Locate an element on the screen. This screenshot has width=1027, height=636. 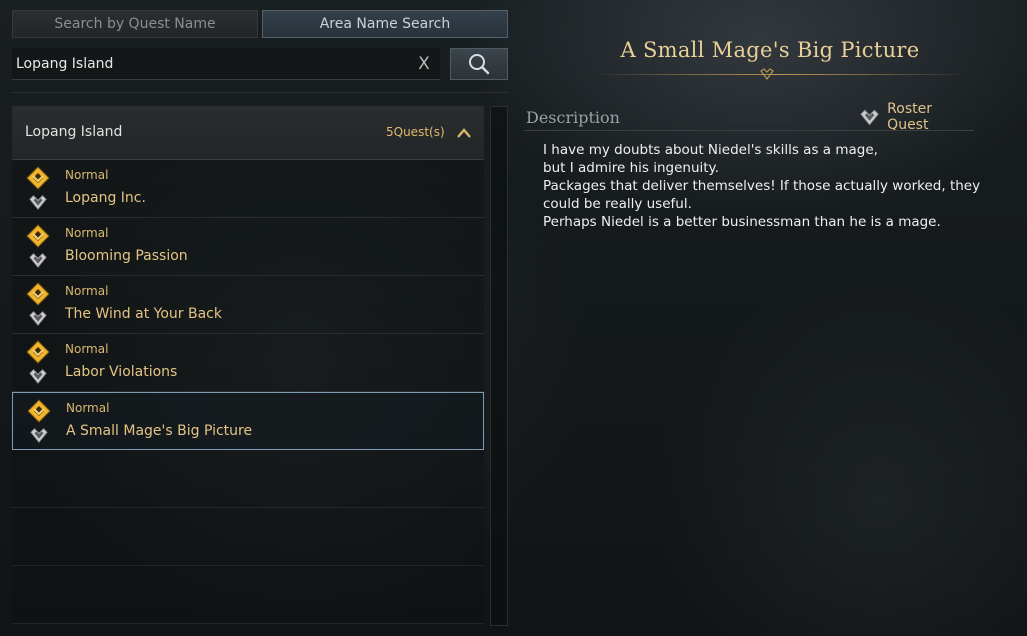
roster-quest-label: Roster Quest is located at coordinates (909, 117).